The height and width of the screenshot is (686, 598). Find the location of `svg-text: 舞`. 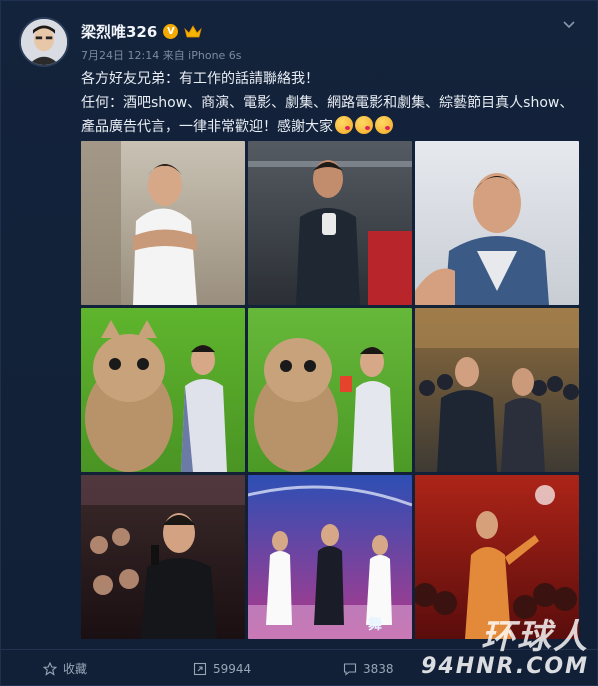

svg-text: 舞 is located at coordinates (375, 624).